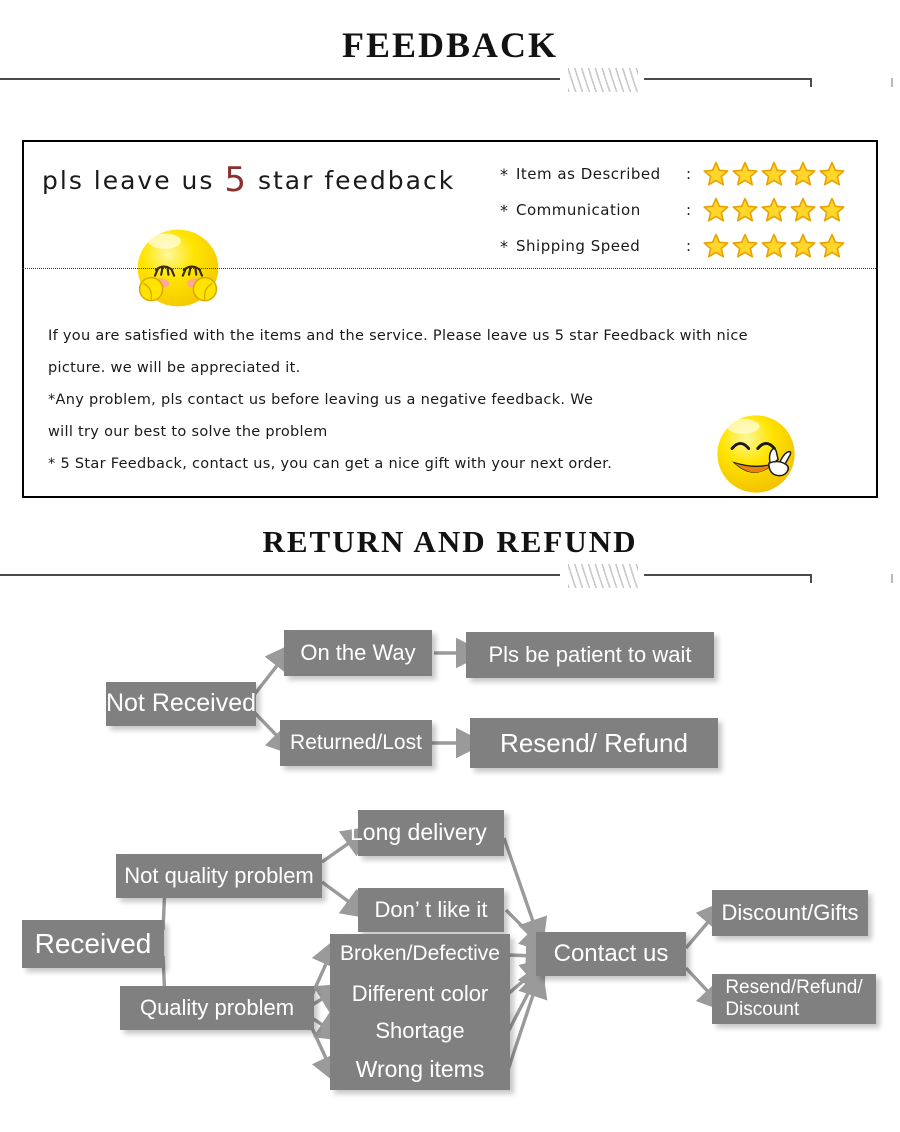  I want to click on flow-node-contact-us: Contact us, so click(611, 954).